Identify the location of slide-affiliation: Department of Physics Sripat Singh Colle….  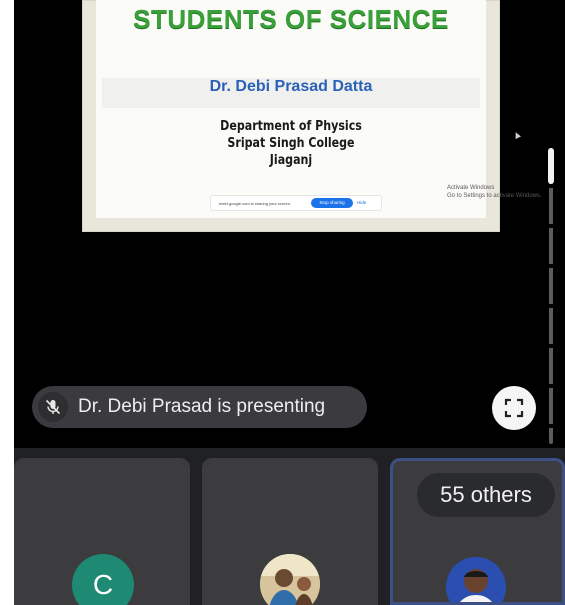
(291, 143).